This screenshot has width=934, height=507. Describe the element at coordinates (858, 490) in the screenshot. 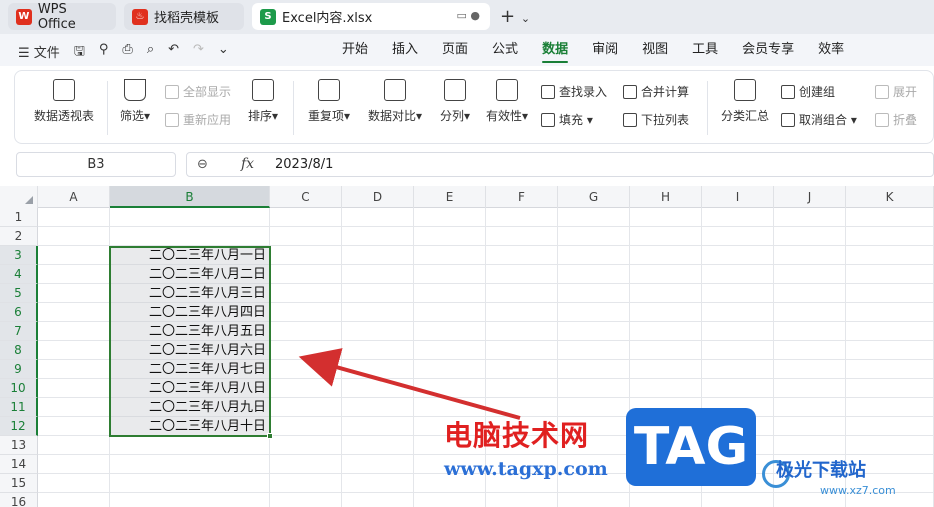

I see `watermark-jiguang-url: www.xz7.com` at that location.